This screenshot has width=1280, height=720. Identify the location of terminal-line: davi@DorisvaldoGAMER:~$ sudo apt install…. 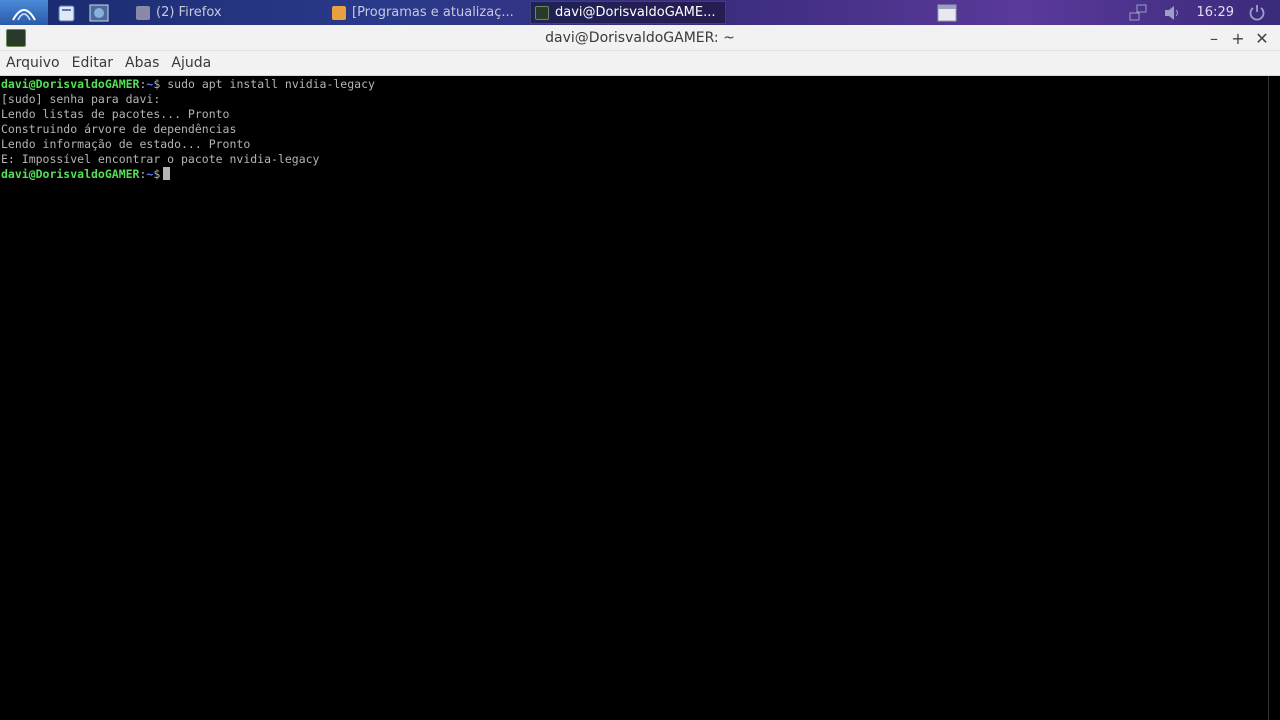
(634, 84).